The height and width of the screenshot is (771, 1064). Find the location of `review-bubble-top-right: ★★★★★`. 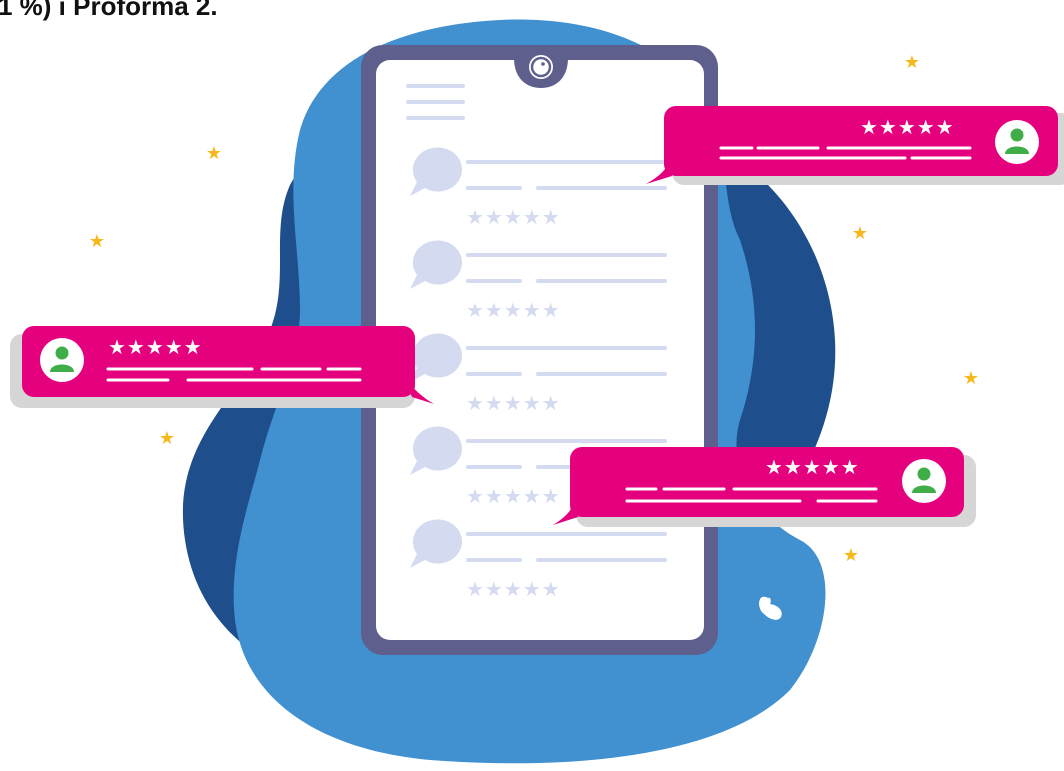

review-bubble-top-right: ★★★★★ is located at coordinates (855, 145).